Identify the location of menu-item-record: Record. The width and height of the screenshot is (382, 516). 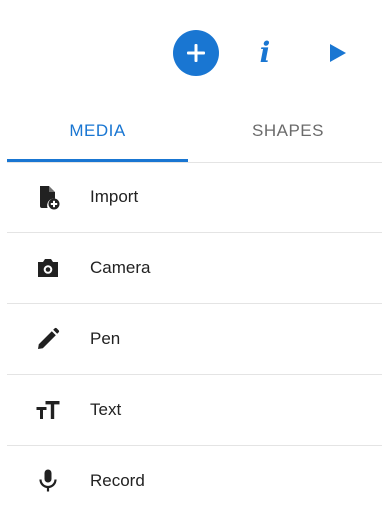
(194, 481).